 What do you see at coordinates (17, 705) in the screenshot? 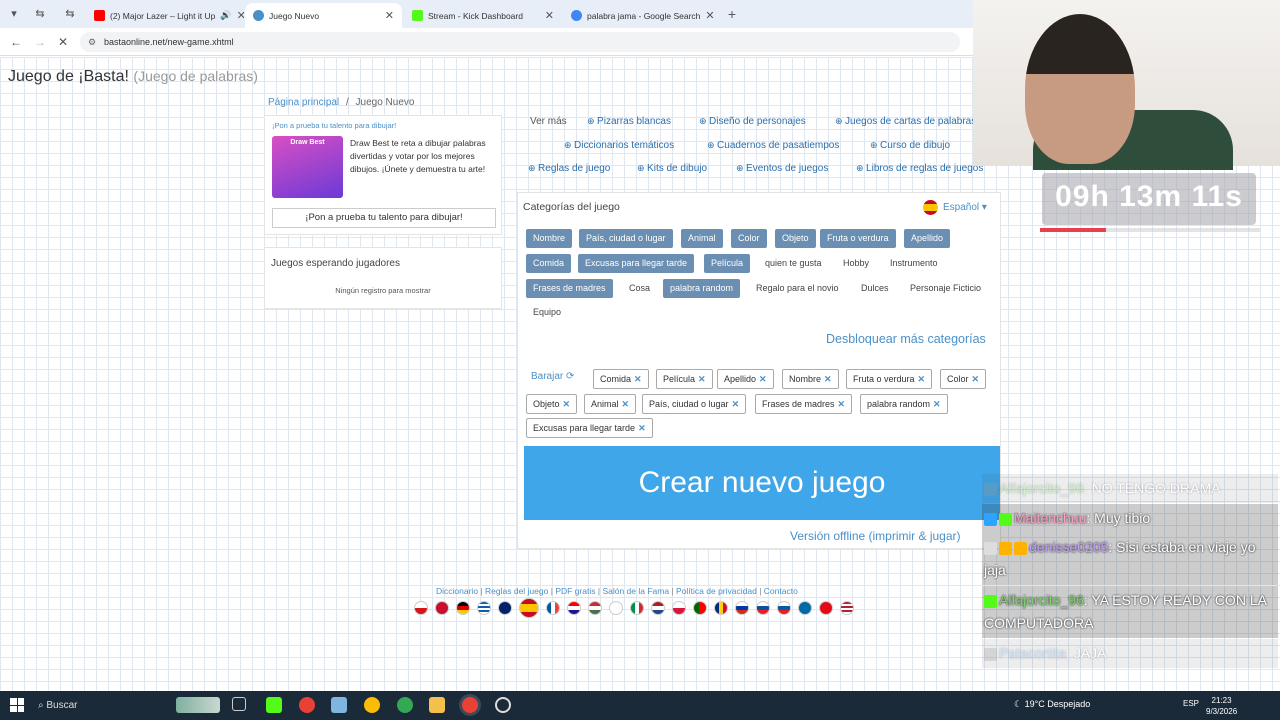
I see `windows-start-icon` at bounding box center [17, 705].